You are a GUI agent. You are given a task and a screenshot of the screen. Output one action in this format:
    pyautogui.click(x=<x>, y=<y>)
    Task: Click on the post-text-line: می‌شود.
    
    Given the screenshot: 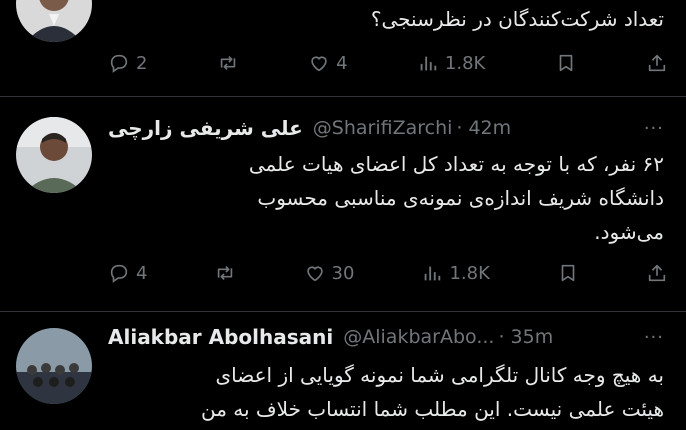 What is the action you would take?
    pyautogui.click(x=629, y=232)
    